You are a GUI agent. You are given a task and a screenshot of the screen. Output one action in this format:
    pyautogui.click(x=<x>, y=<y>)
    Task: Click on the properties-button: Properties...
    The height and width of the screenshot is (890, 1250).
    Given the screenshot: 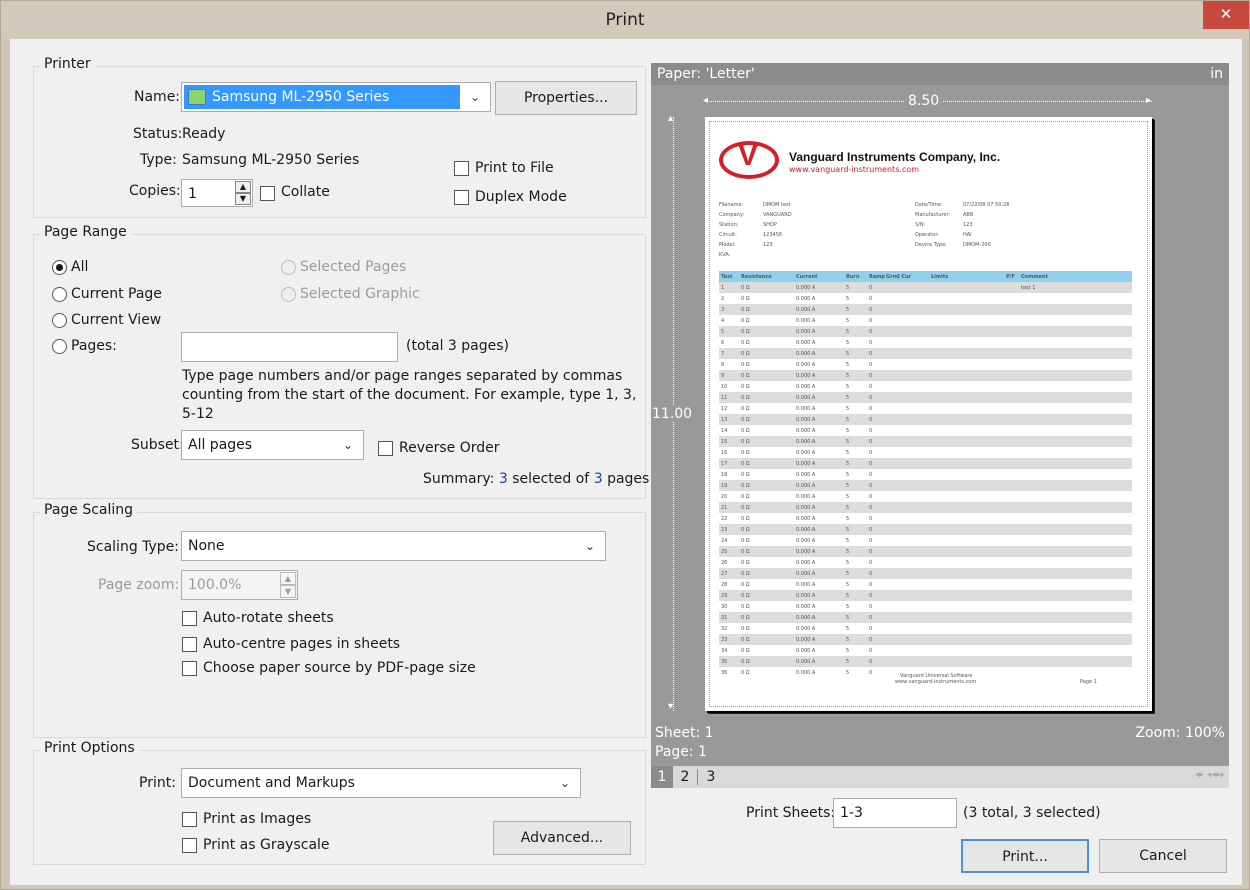 What is the action you would take?
    pyautogui.click(x=566, y=98)
    